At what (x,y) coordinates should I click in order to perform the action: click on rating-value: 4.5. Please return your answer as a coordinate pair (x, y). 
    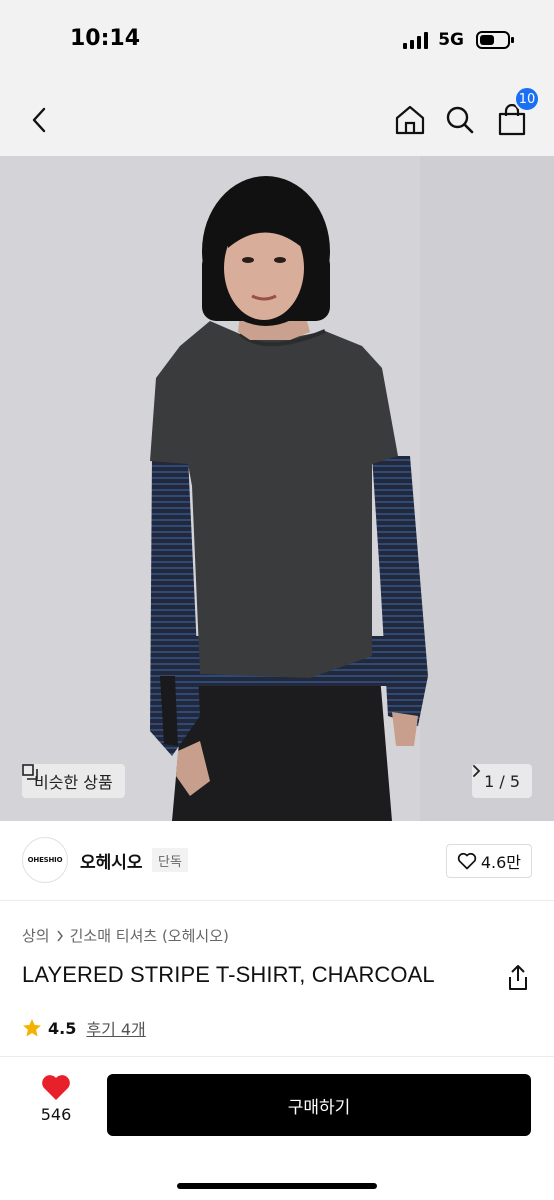
    Looking at the image, I should click on (62, 1028).